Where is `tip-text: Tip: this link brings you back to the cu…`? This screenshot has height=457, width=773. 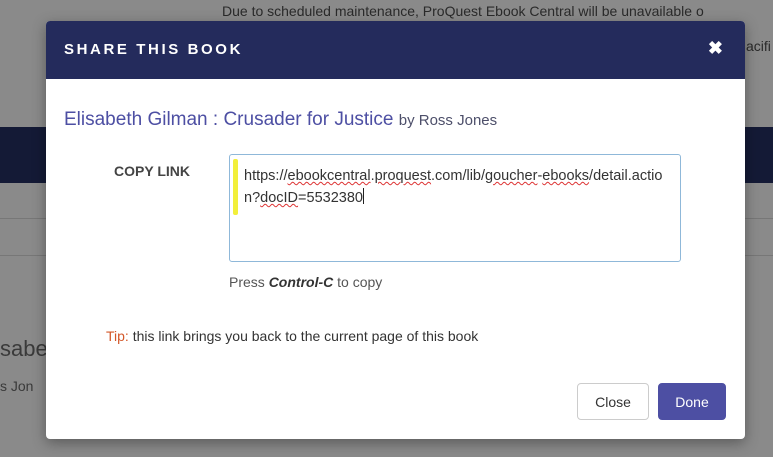
tip-text: Tip: this link brings you back to the cu… is located at coordinates (292, 336).